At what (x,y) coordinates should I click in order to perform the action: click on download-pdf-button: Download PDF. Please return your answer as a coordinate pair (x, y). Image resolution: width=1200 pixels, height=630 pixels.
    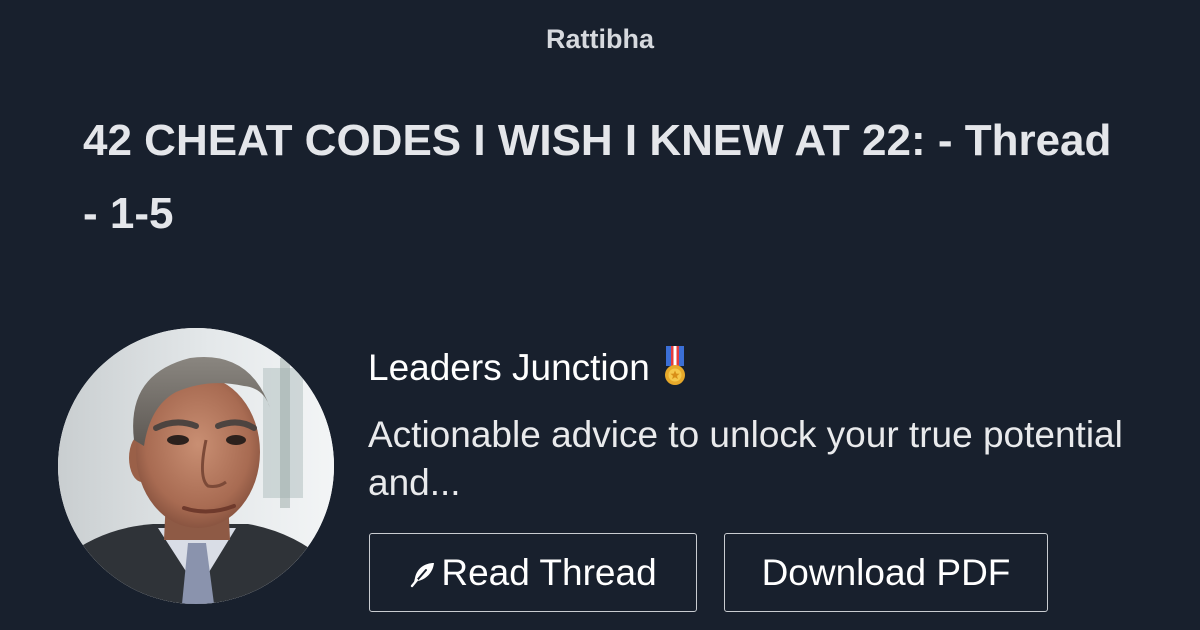
    Looking at the image, I should click on (886, 572).